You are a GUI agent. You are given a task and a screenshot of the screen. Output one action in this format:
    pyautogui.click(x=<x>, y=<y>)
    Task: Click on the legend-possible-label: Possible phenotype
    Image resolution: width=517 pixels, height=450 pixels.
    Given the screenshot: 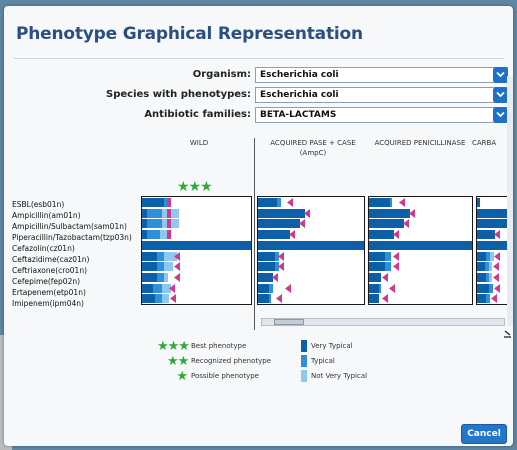 What is the action you would take?
    pyautogui.click(x=225, y=376)
    